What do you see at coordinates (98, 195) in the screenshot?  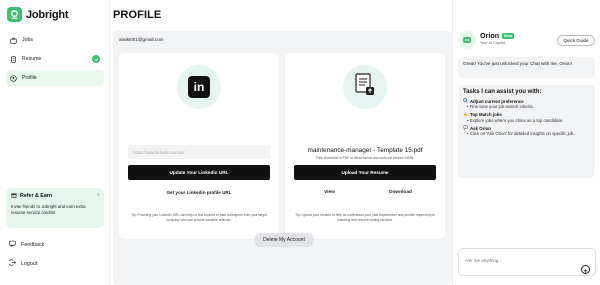 I see `chevron-right-icon: ›` at bounding box center [98, 195].